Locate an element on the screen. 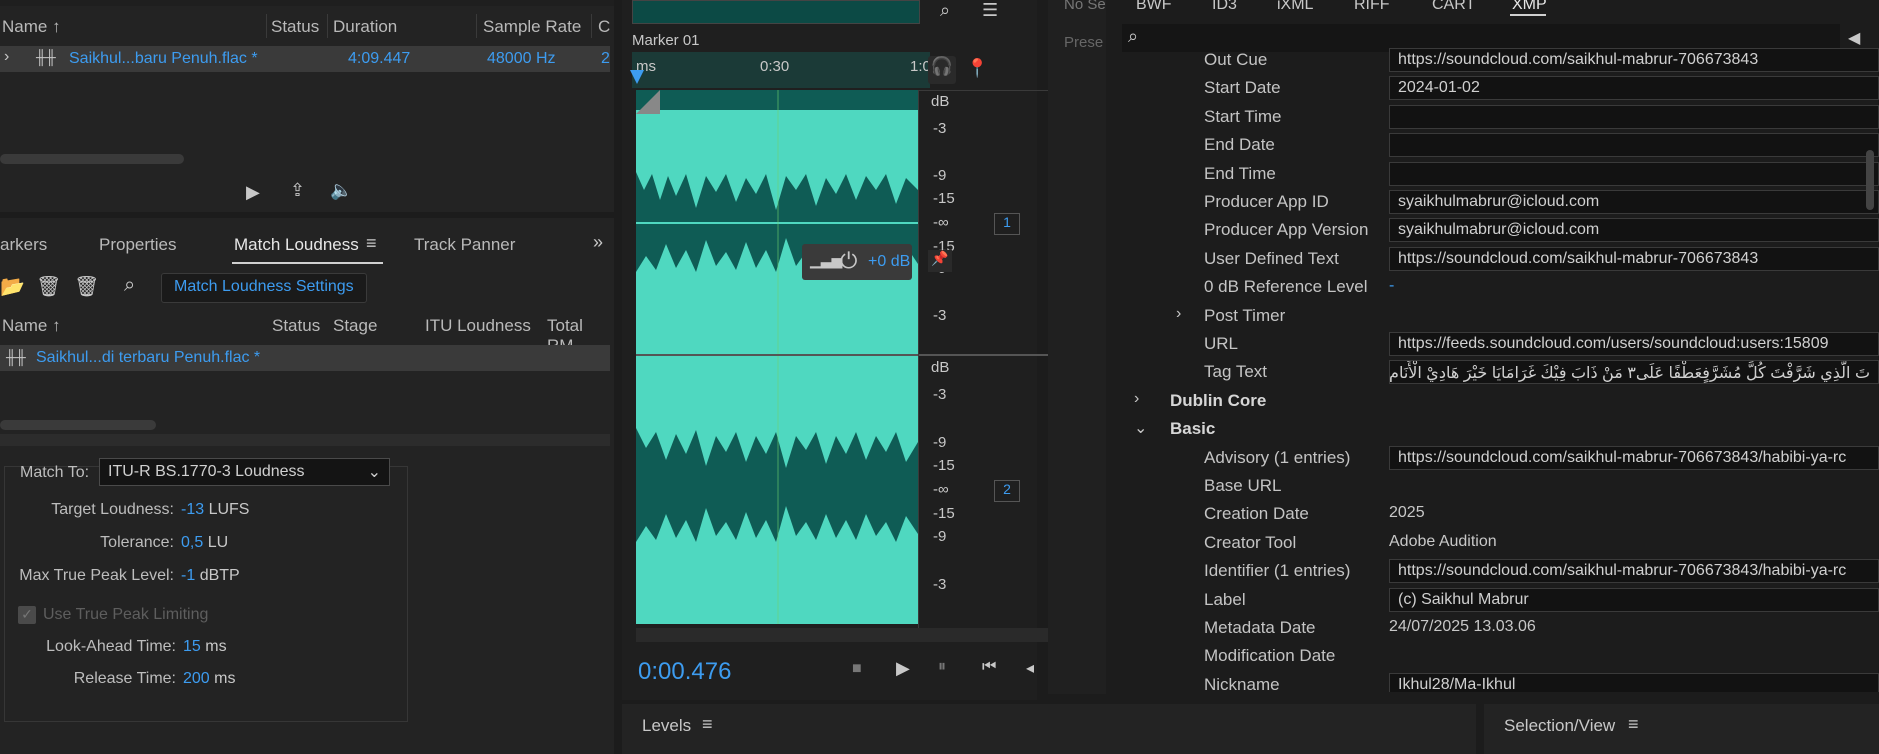  splitter is located at coordinates (305, 440).